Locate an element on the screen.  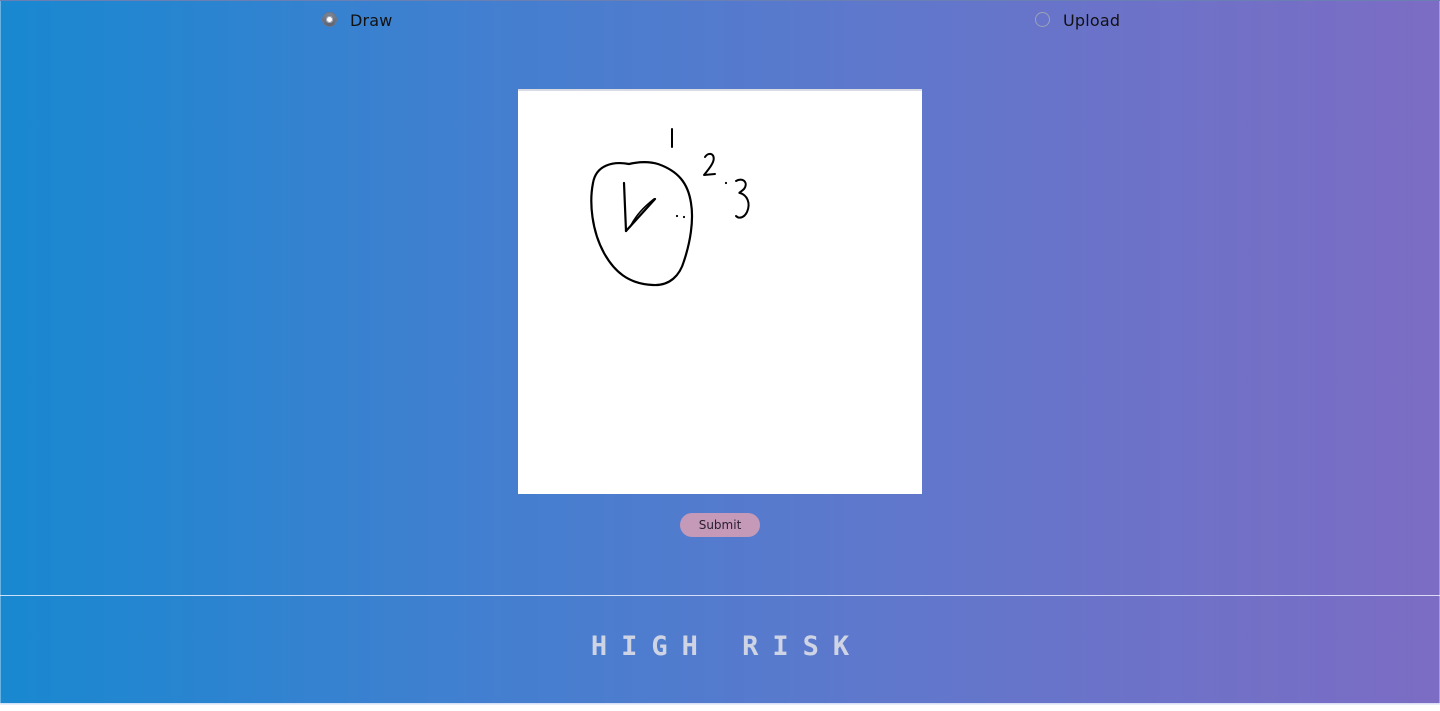
clock-drawing is located at coordinates (670, 207).